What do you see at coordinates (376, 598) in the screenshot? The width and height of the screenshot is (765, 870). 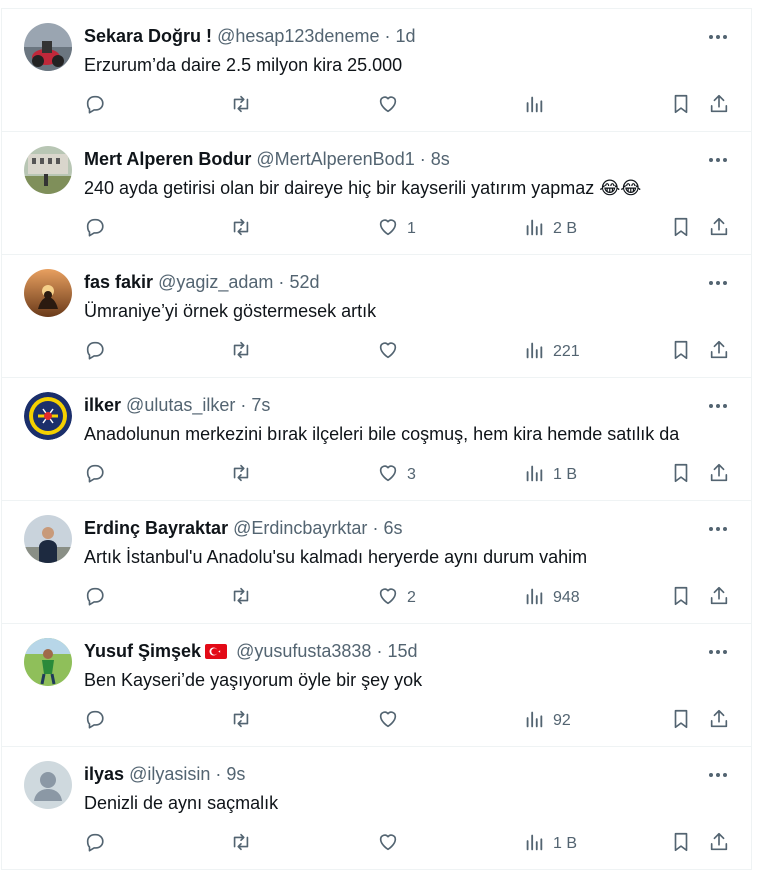 I see `action-bar: 2 948` at bounding box center [376, 598].